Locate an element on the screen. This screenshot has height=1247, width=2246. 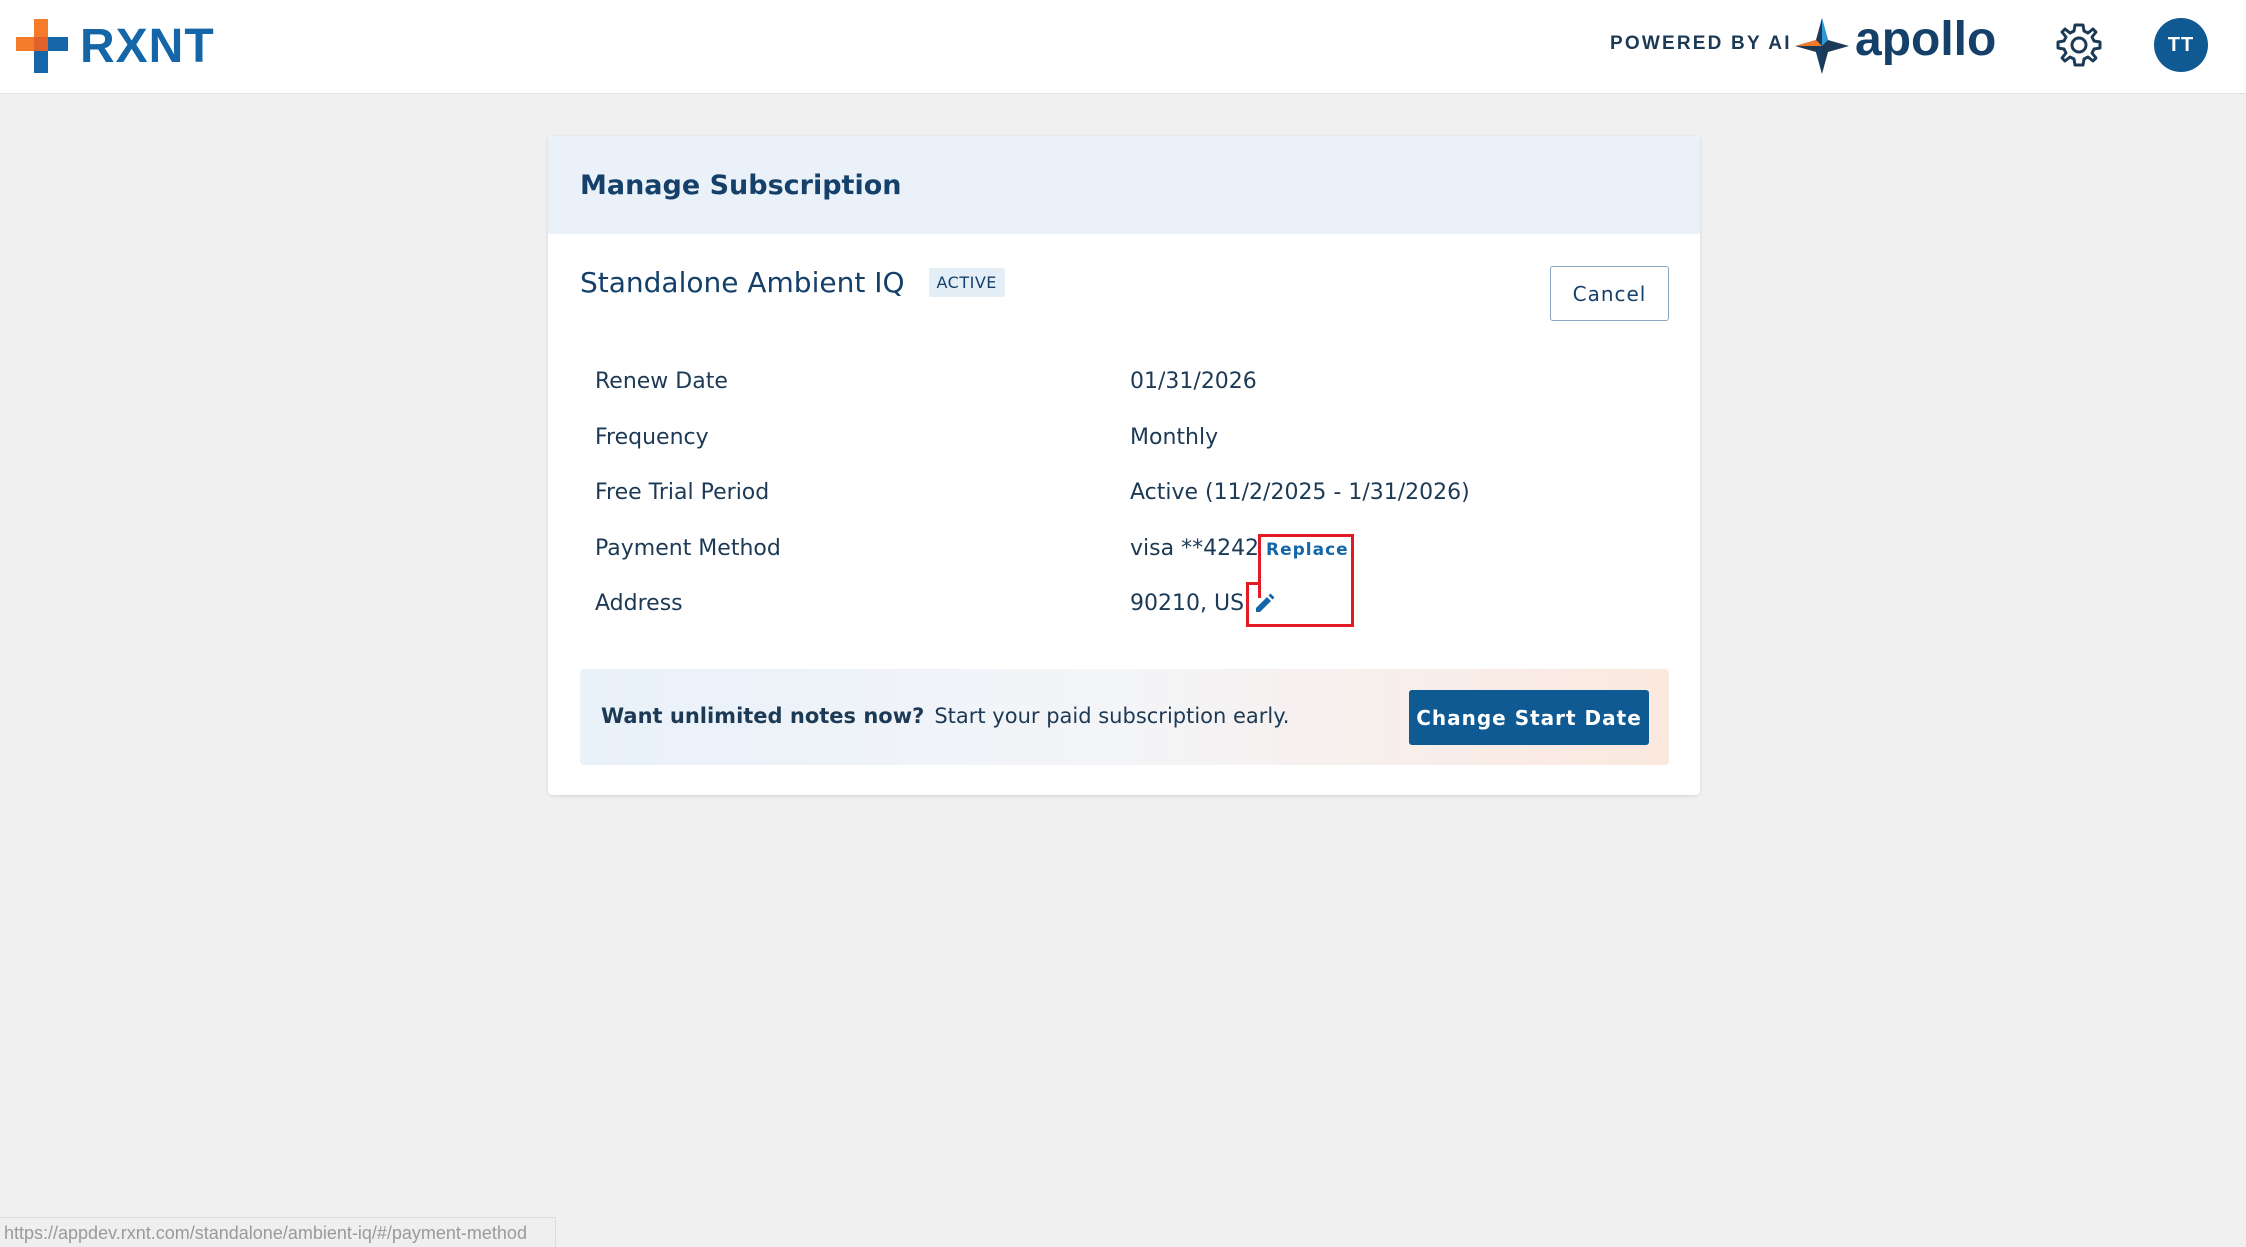
payment-method-value: visa **4242 is located at coordinates (1195, 548).